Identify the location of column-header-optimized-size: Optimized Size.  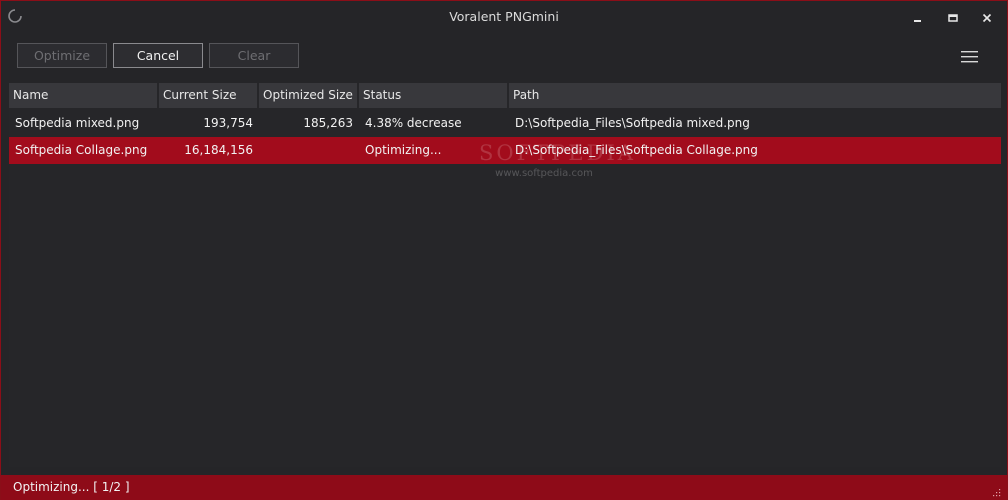
(309, 95).